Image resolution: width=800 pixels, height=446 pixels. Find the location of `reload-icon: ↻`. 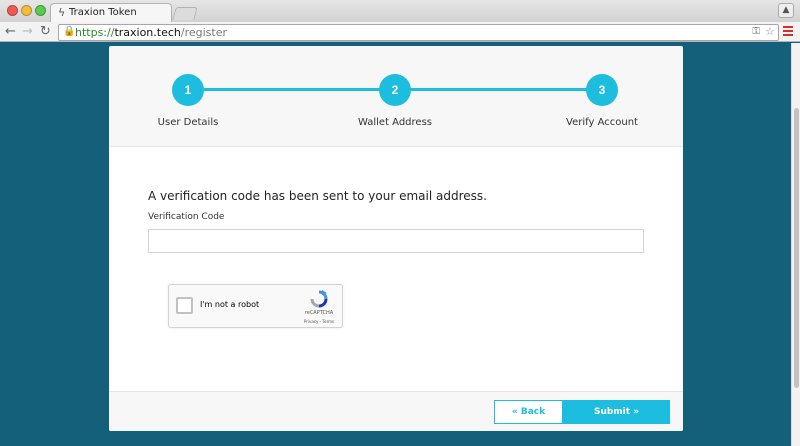

reload-icon: ↻ is located at coordinates (45, 32).